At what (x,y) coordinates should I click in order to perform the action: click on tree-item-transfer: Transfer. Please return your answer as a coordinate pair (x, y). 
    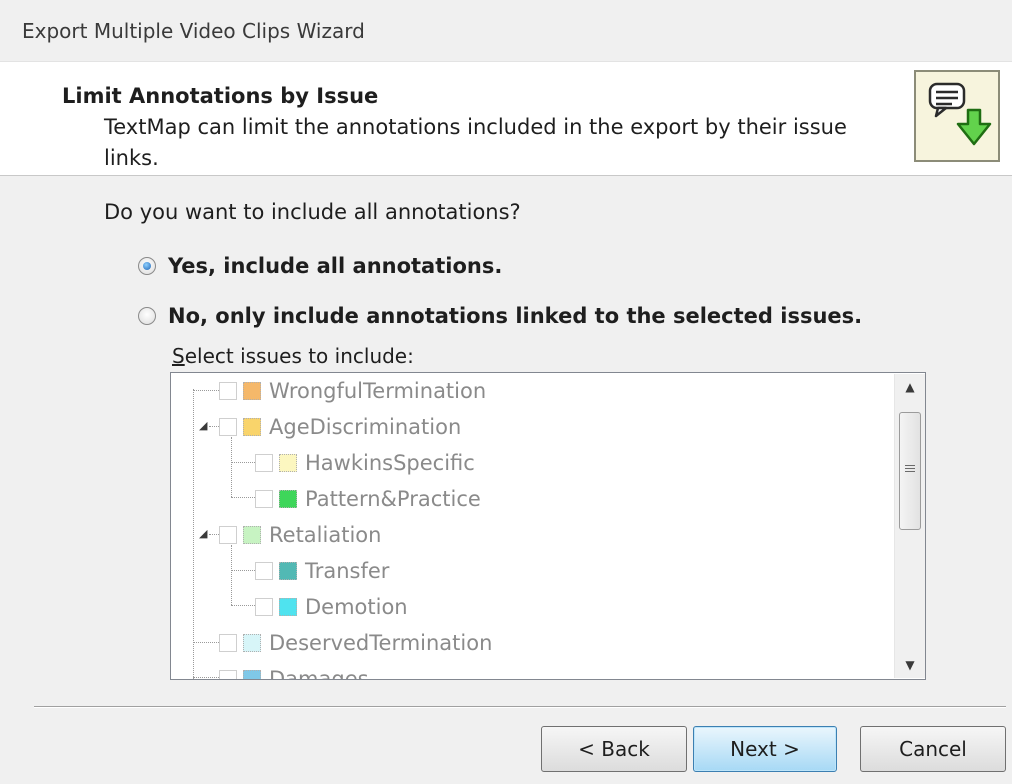
    Looking at the image, I should click on (322, 571).